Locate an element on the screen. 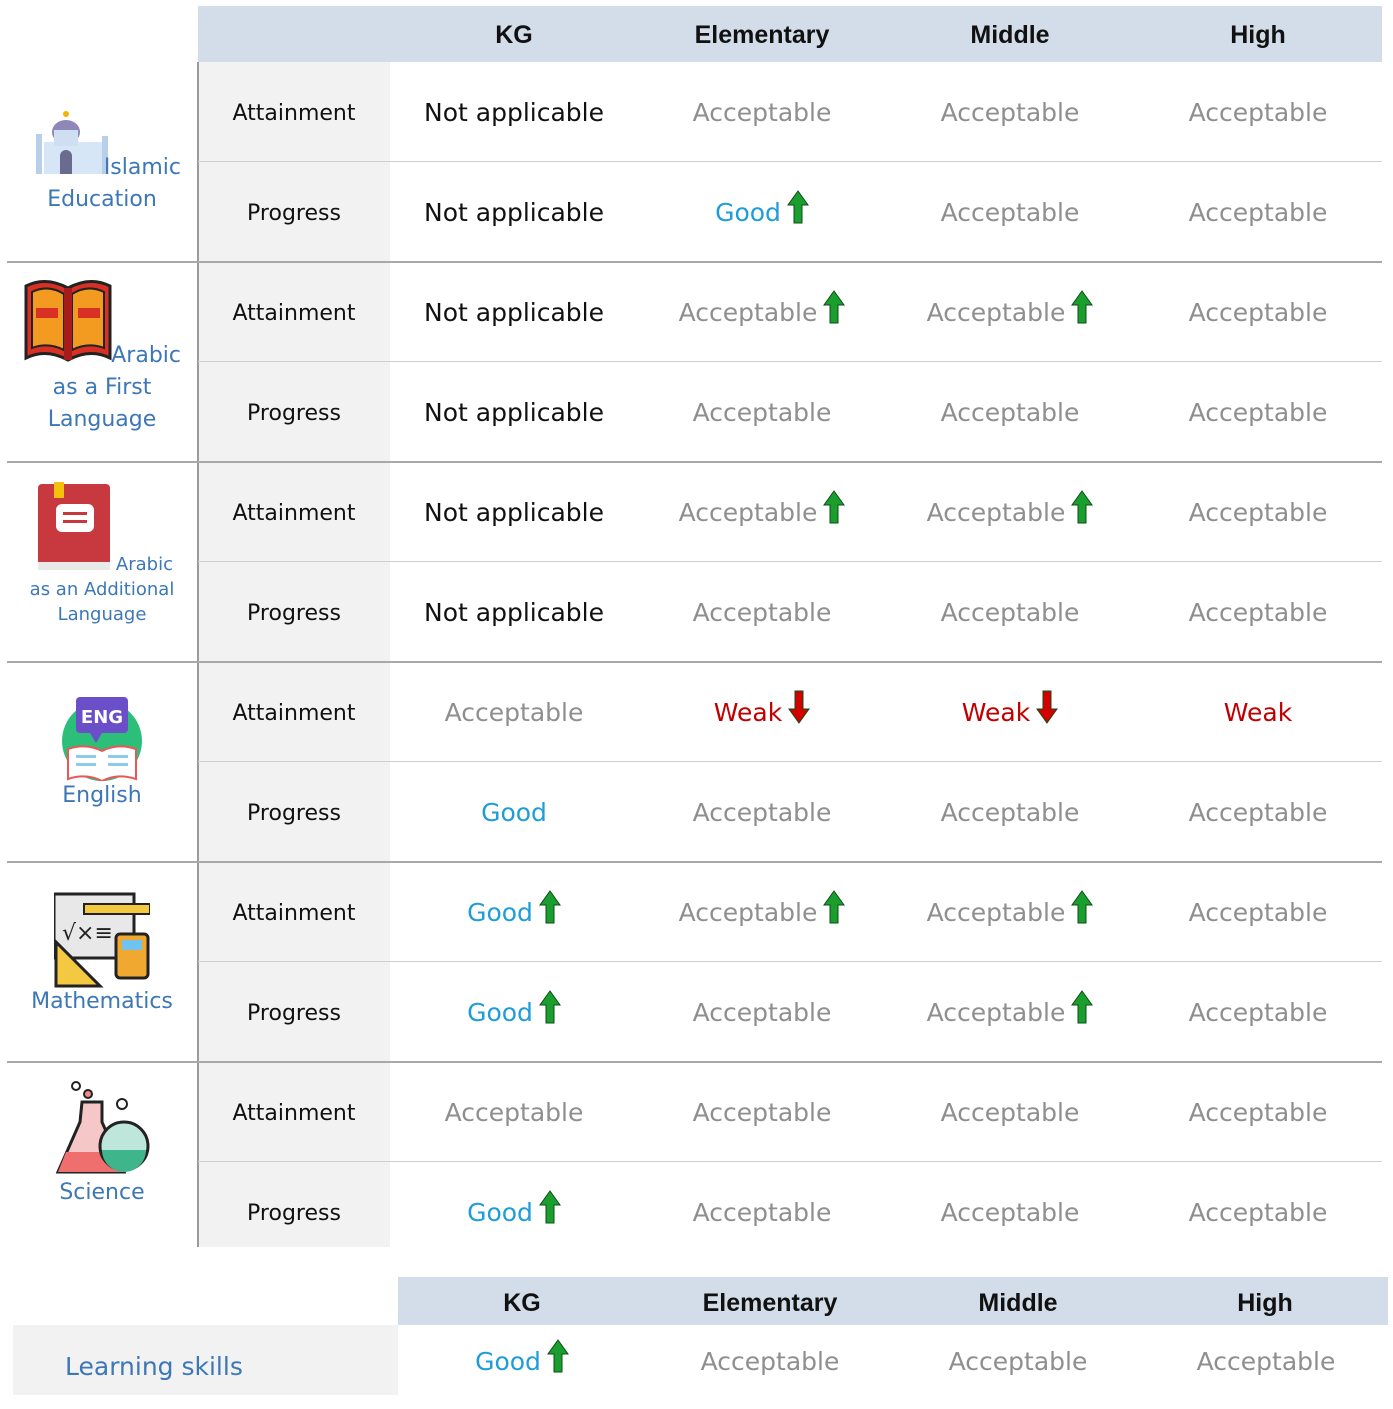  subject-arabic-first-line2: as a First is located at coordinates (102, 387).